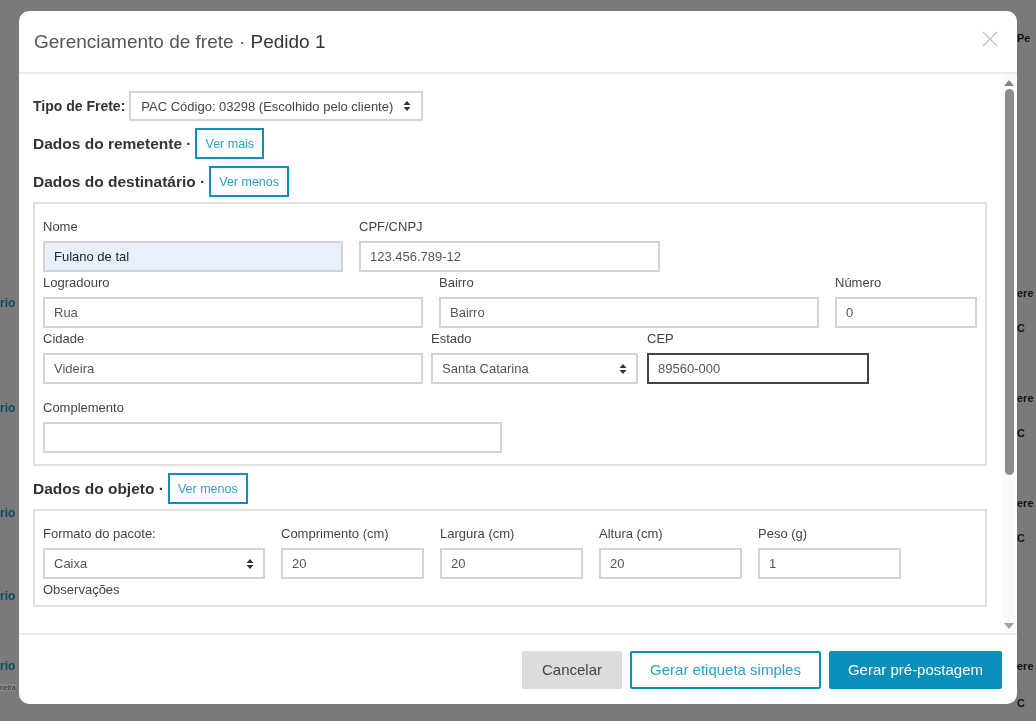  Describe the element at coordinates (154, 563) in the screenshot. I see `select-field: Caixa` at that location.